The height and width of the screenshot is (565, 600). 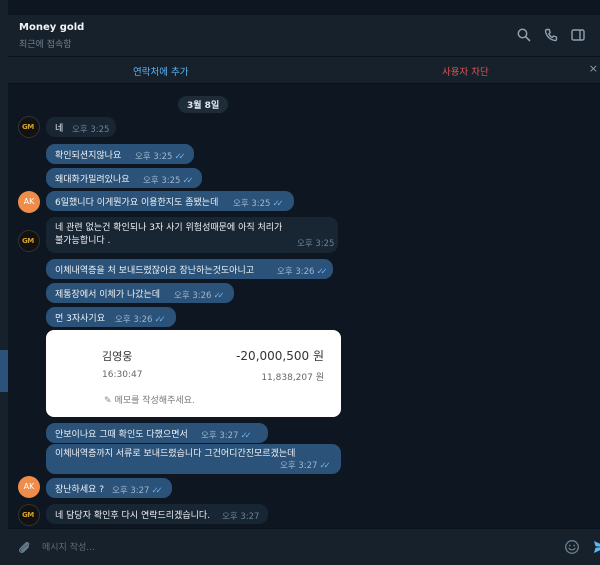 I want to click on message-bubble: 먼 3자사기요 오후 3:26 ✓✓, so click(x=111, y=317).